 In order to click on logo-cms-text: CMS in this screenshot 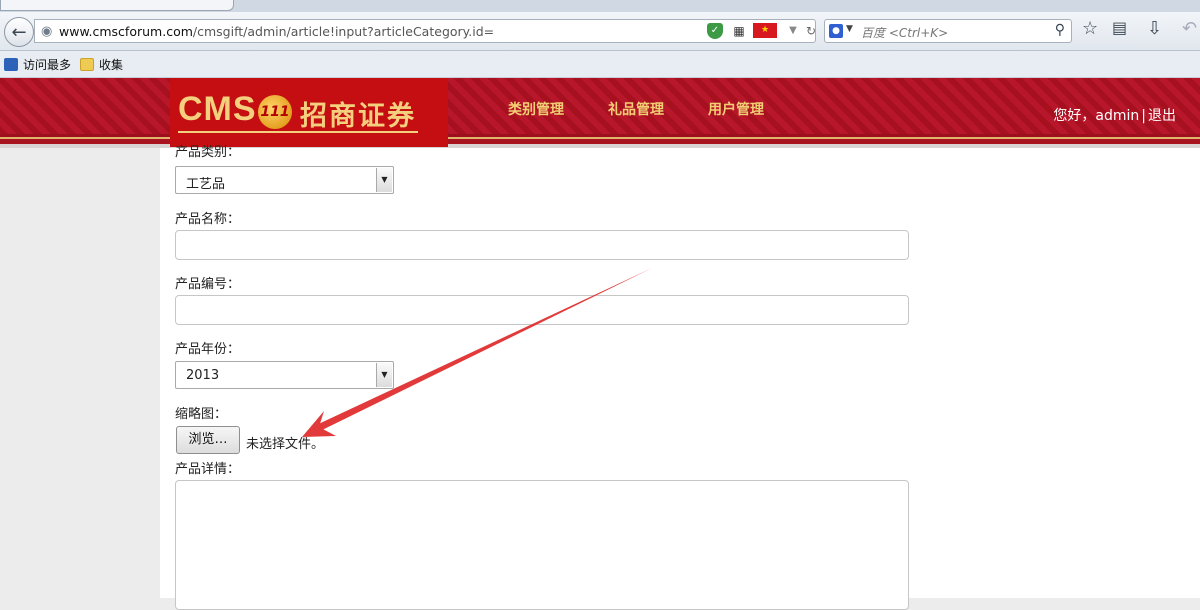, I will do `click(217, 109)`.